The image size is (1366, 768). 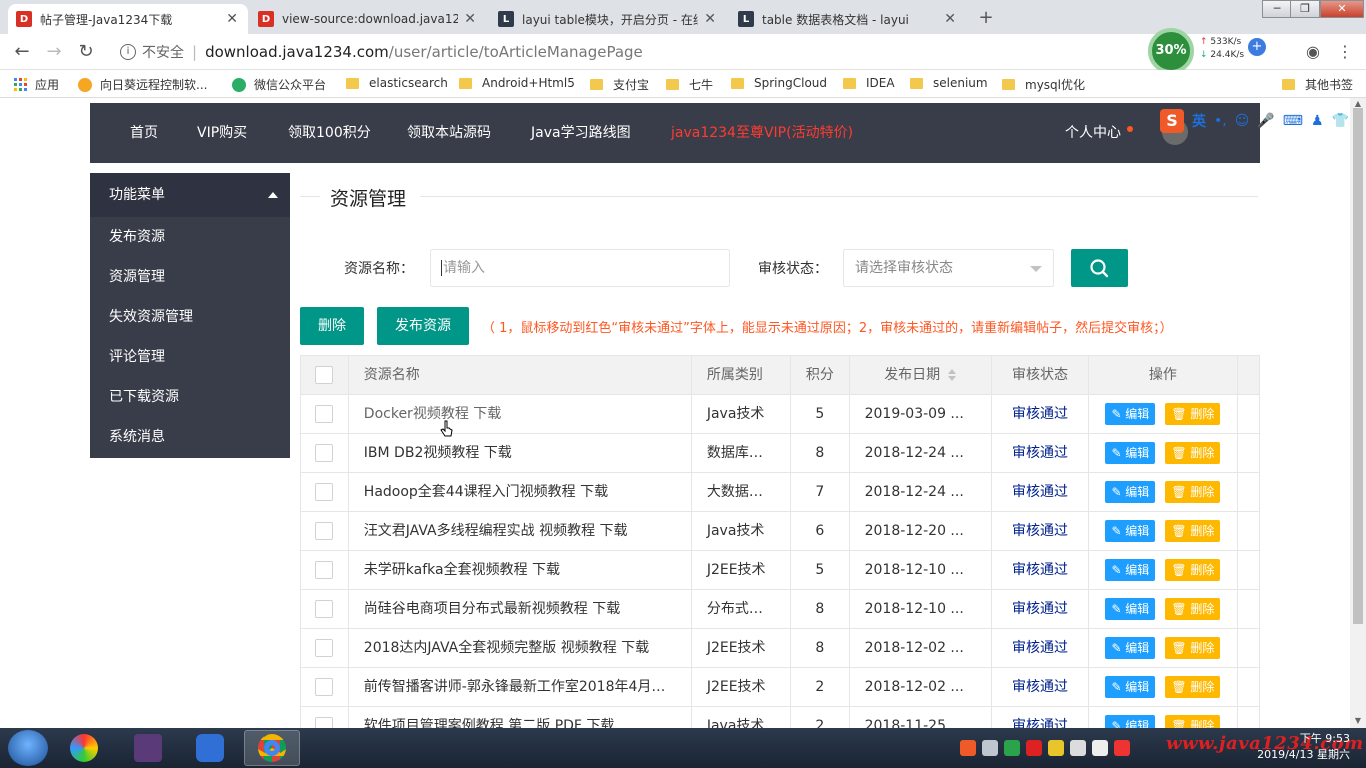 What do you see at coordinates (581, 133) in the screenshot?
I see `nav-roadmap: Java学习路线图` at bounding box center [581, 133].